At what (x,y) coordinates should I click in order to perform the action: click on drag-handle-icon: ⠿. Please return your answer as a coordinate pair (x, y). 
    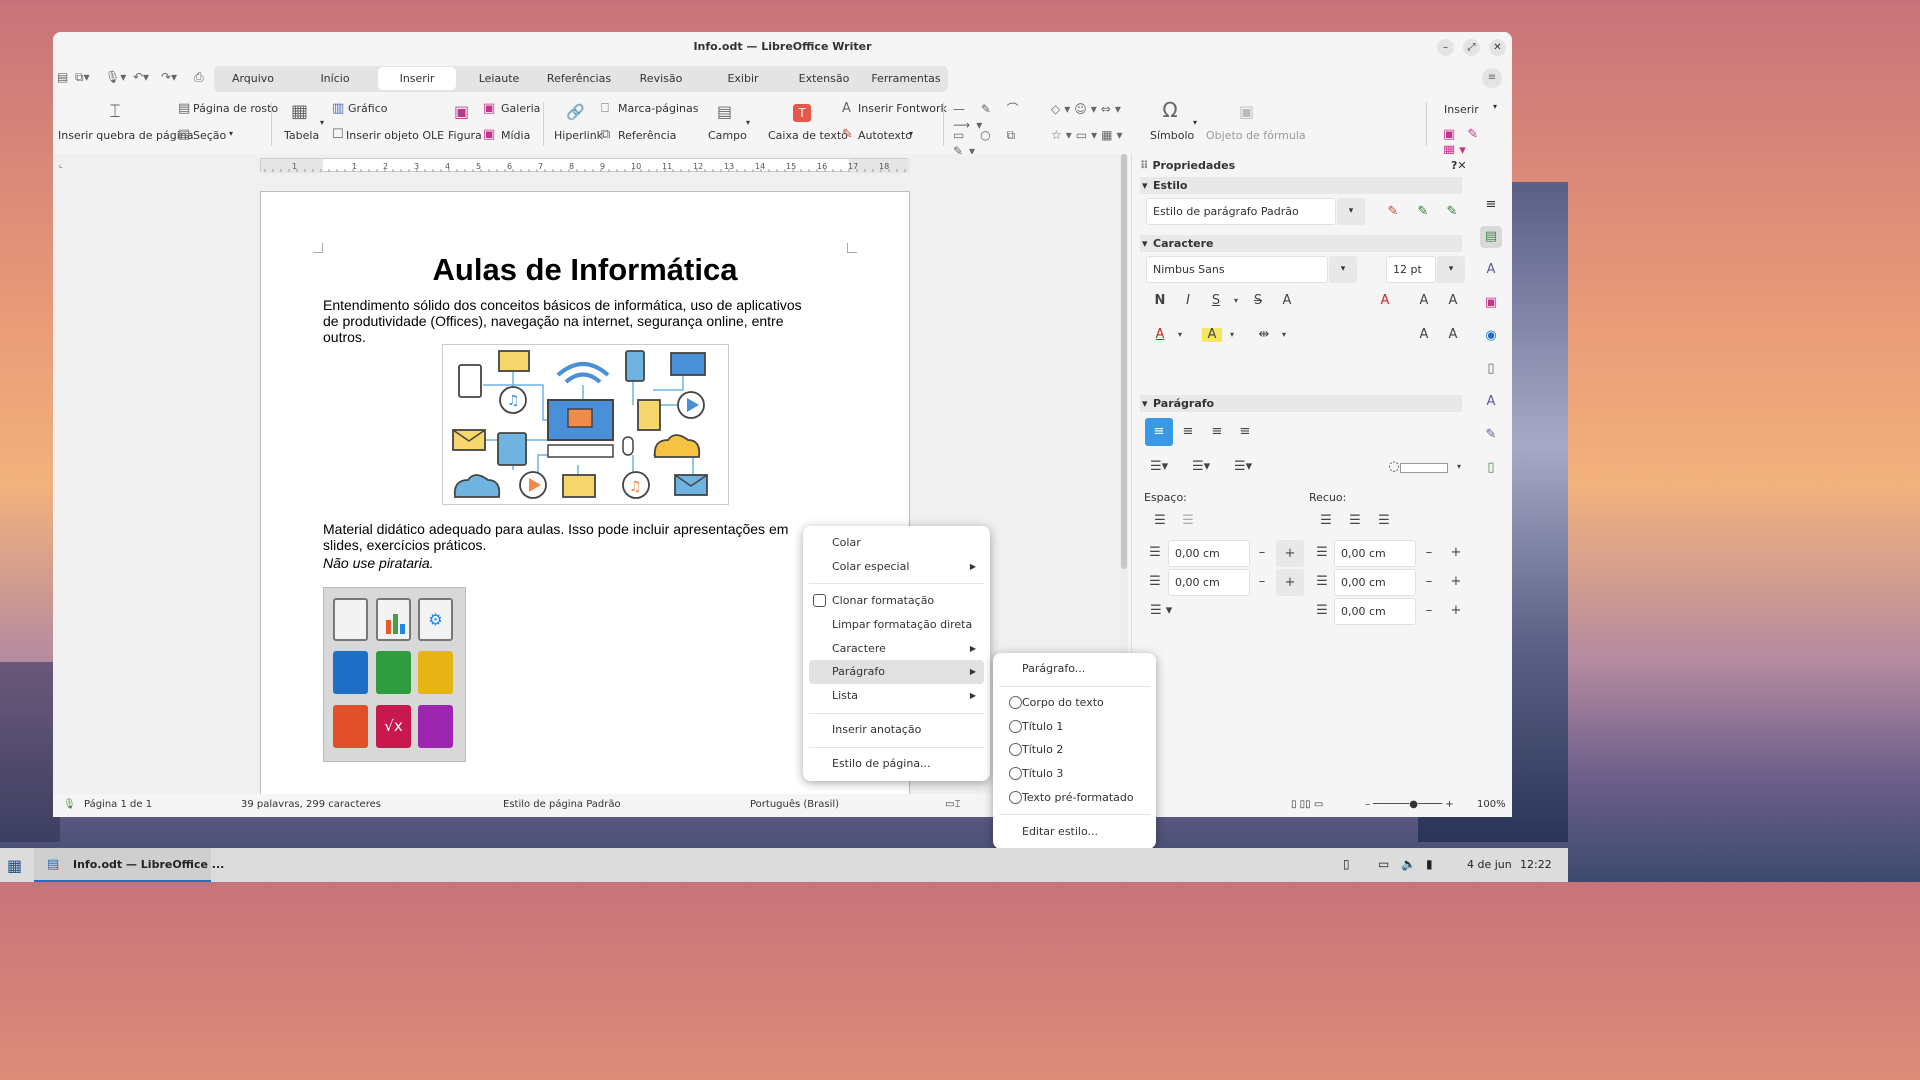
    Looking at the image, I should click on (1144, 165).